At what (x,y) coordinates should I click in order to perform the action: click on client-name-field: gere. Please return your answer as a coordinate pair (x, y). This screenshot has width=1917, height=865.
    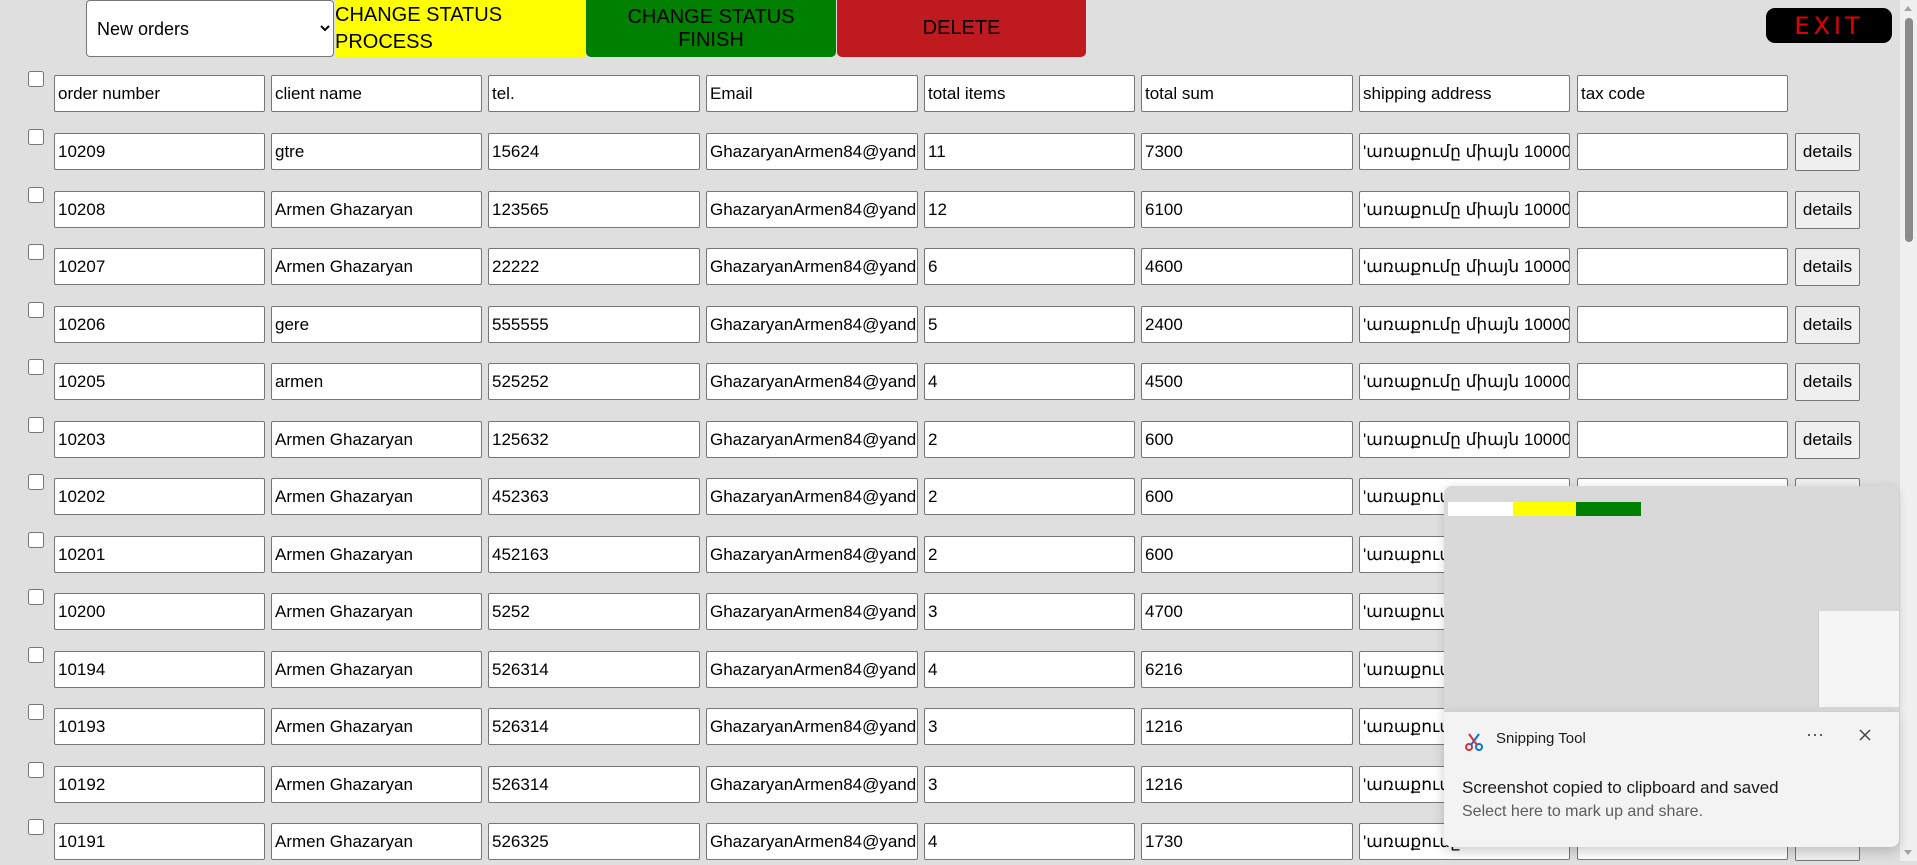
    Looking at the image, I should click on (376, 324).